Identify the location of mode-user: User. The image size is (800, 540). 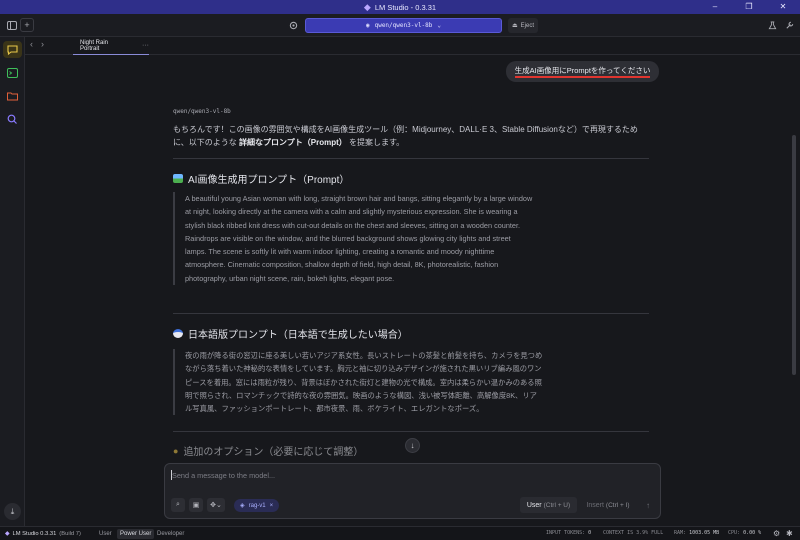
(105, 534).